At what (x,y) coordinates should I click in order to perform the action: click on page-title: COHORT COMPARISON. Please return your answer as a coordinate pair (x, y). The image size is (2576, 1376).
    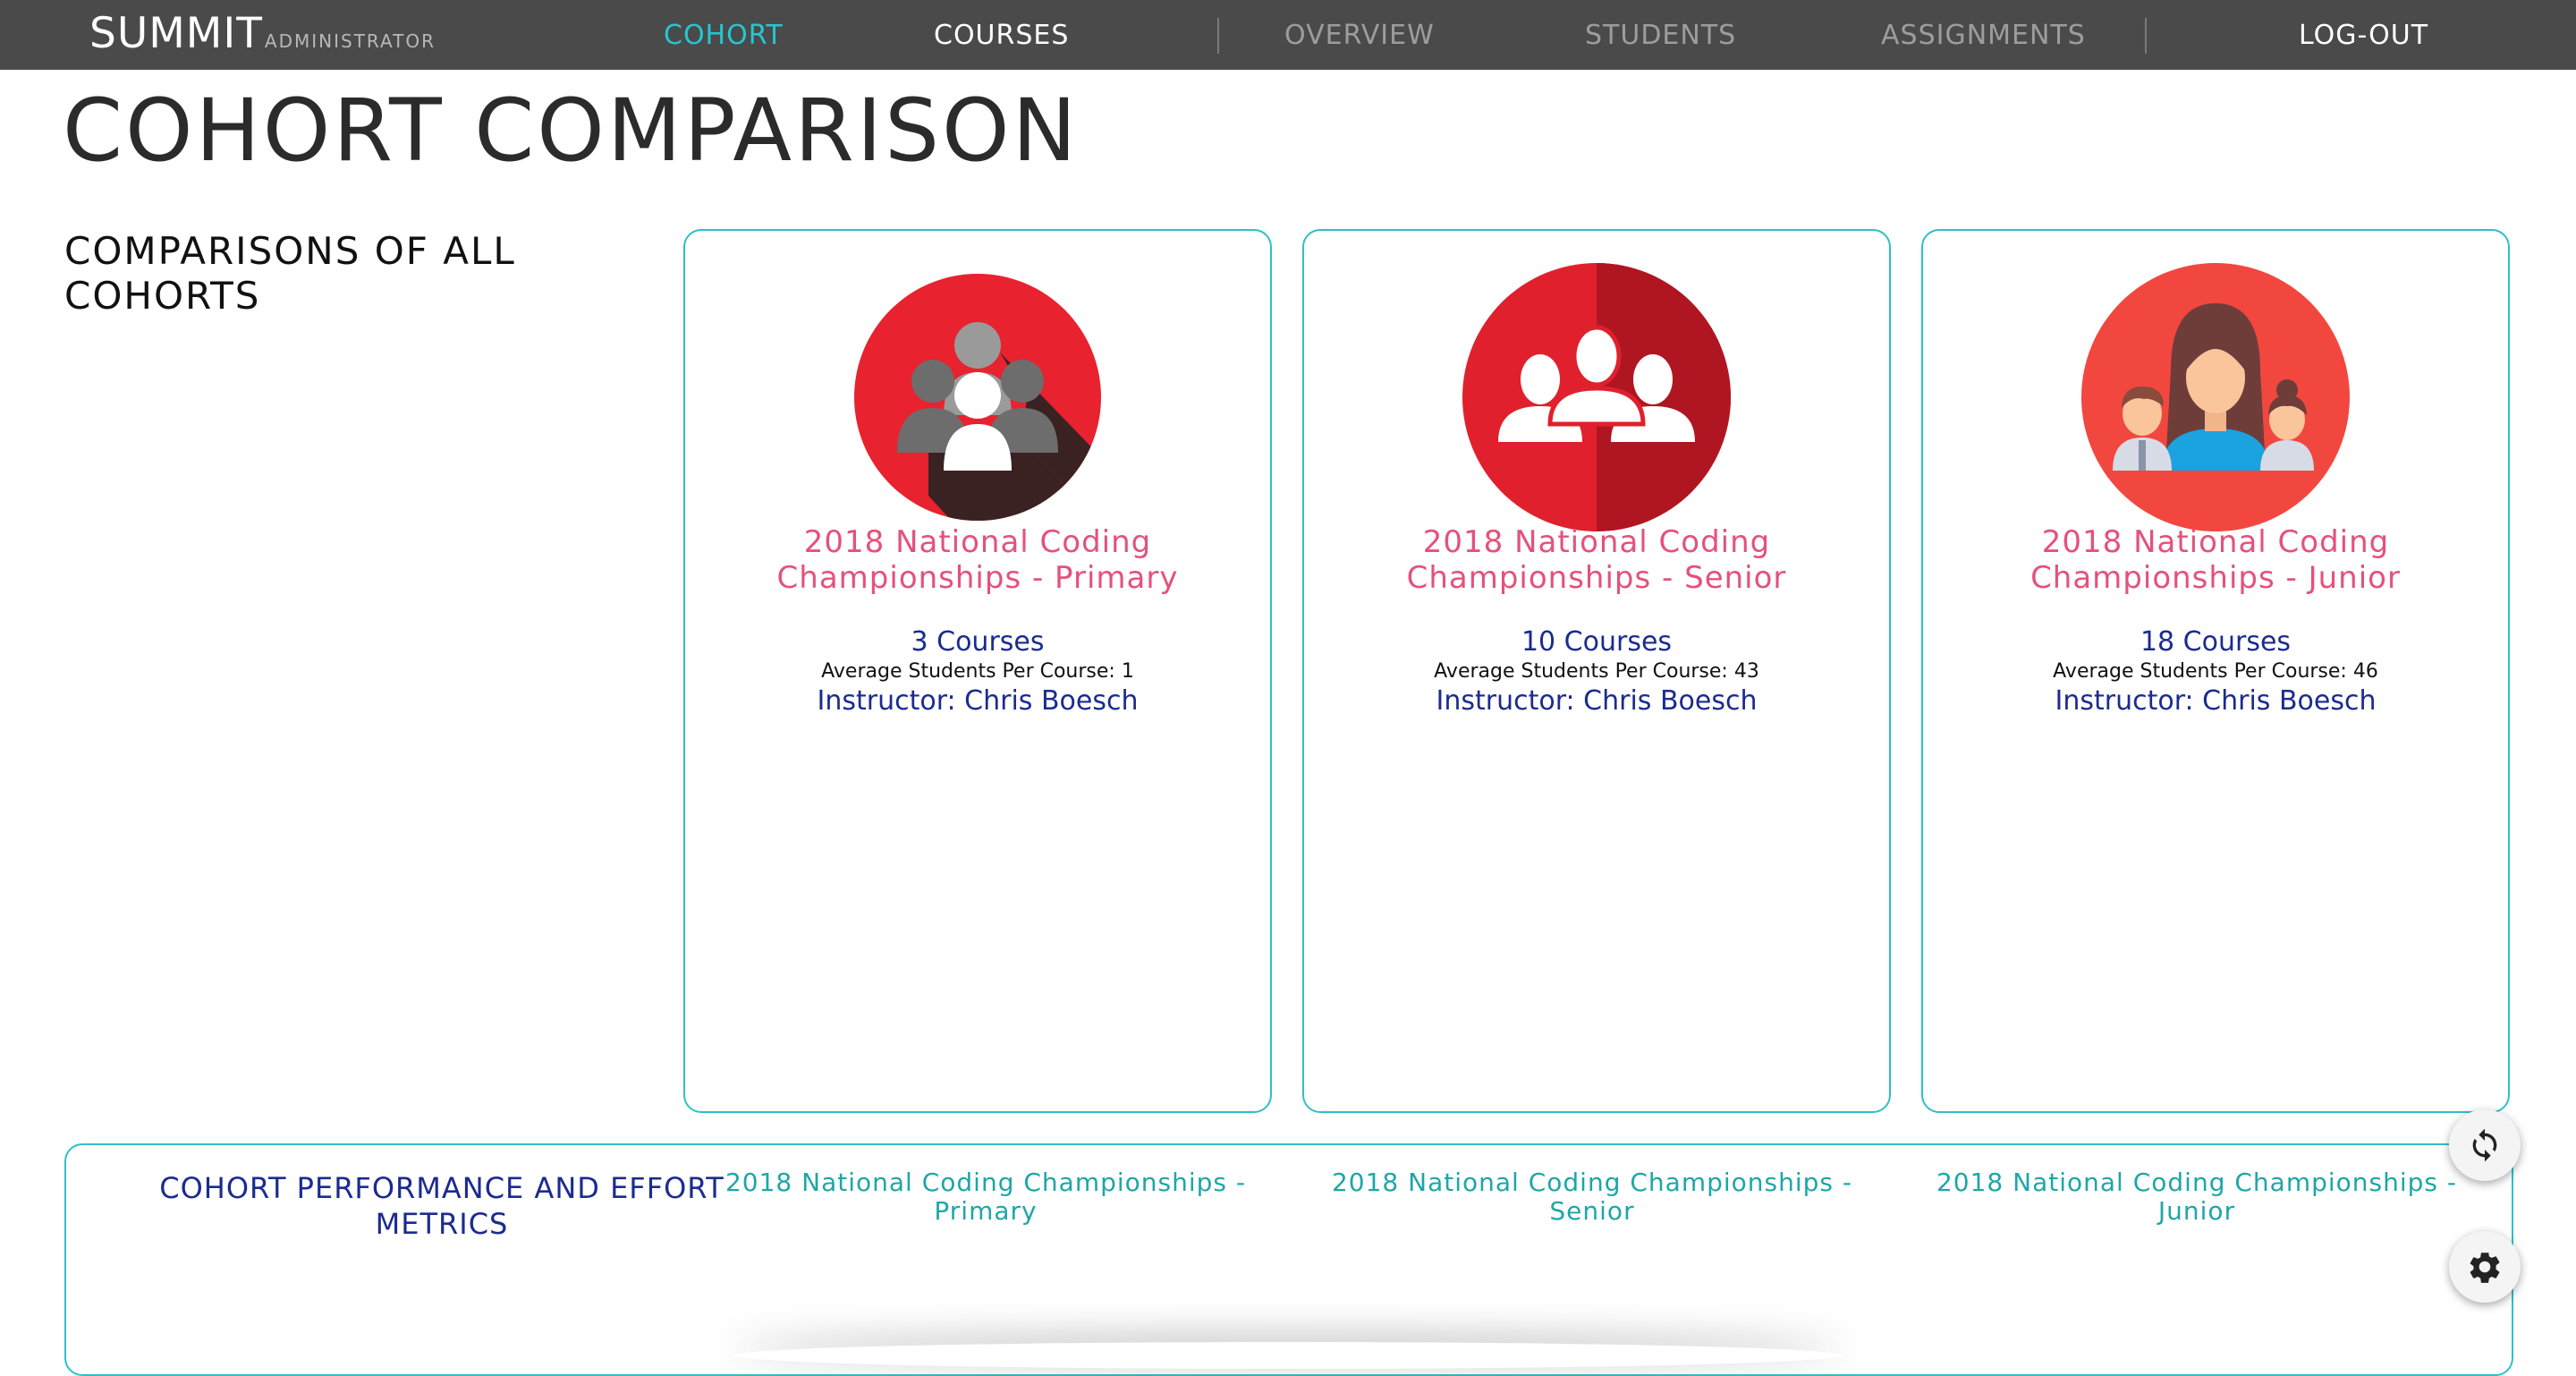
    Looking at the image, I should click on (571, 131).